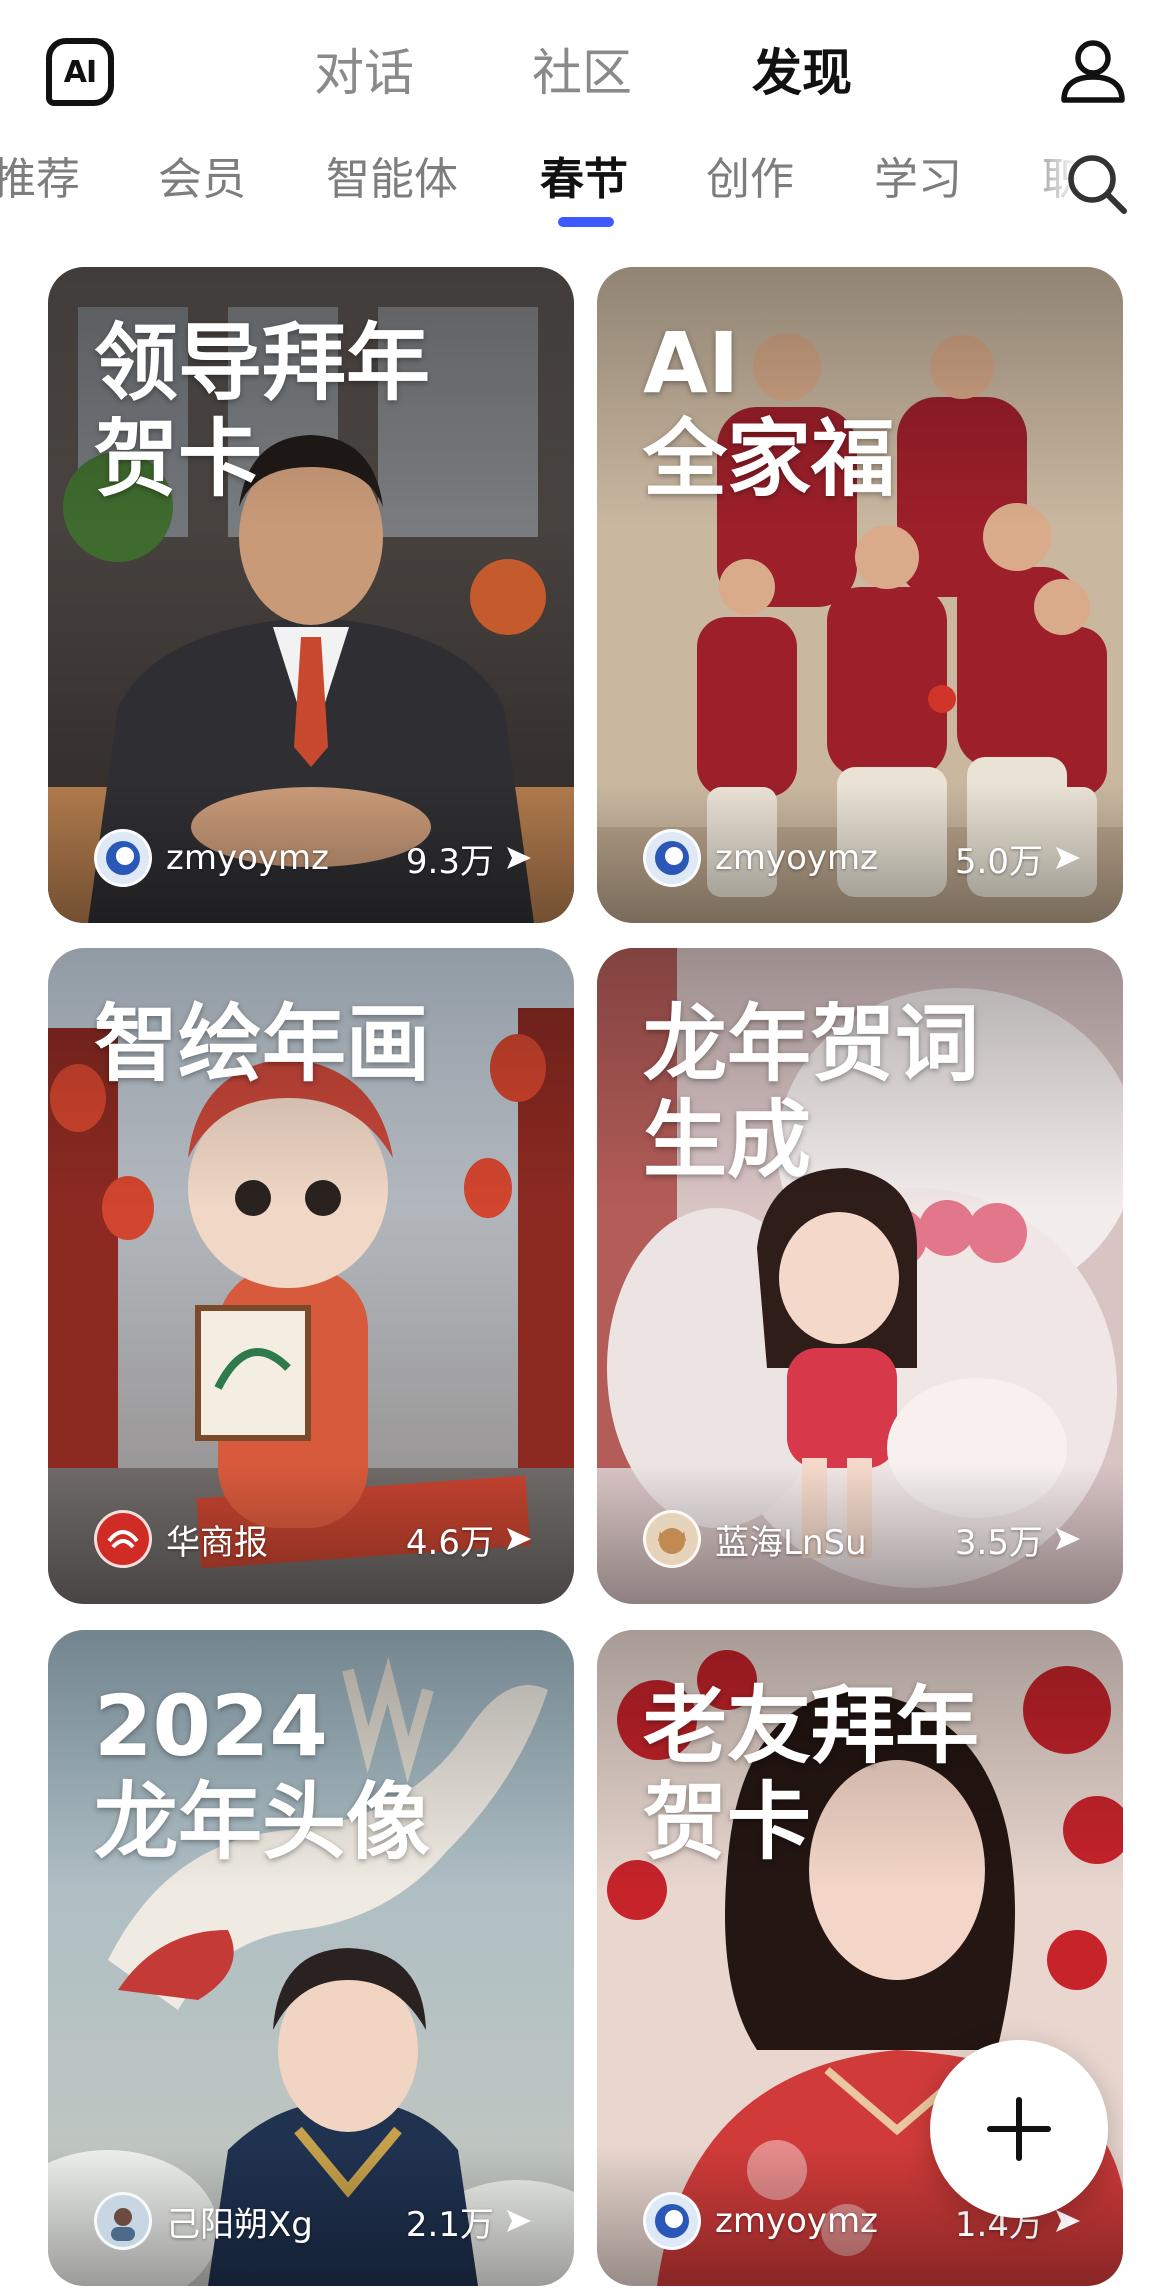 The image size is (1170, 2289). Describe the element at coordinates (860, 595) in the screenshot. I see `feature-card: AI 全家福 zmyoymz 5.0万` at that location.